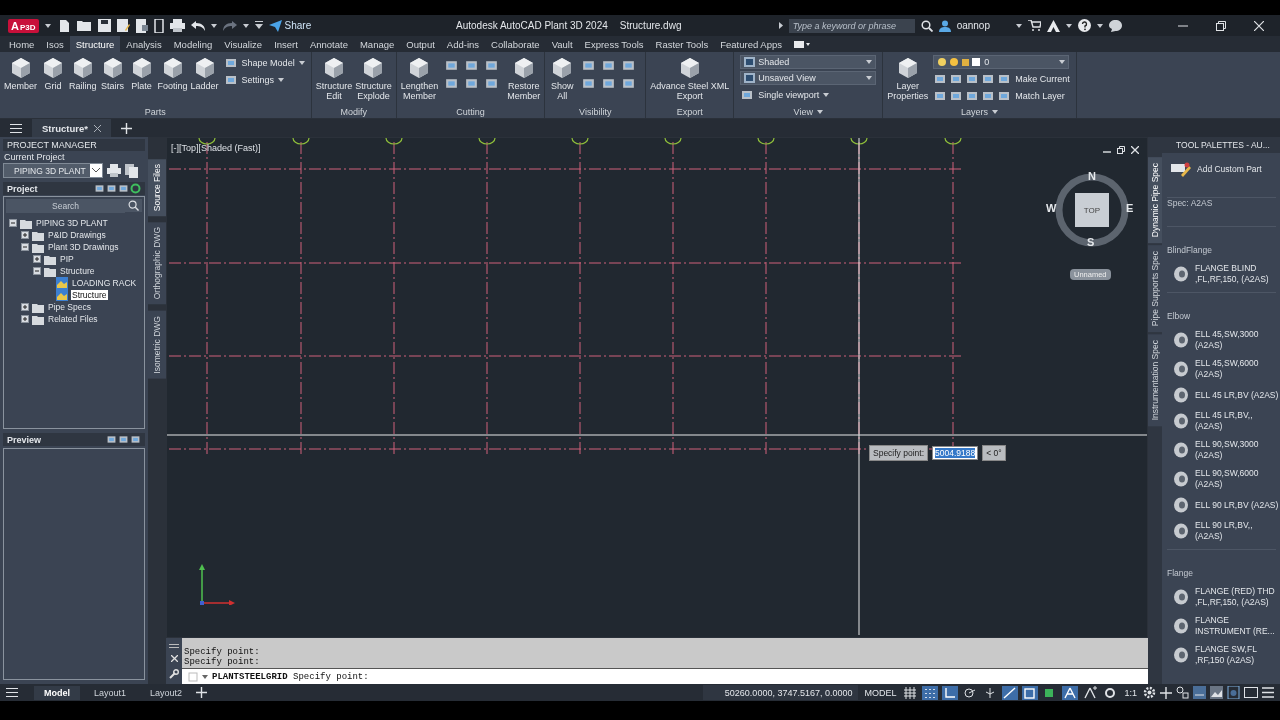 This screenshot has width=1280, height=720. Describe the element at coordinates (97, 128) in the screenshot. I see `close-icon` at that location.